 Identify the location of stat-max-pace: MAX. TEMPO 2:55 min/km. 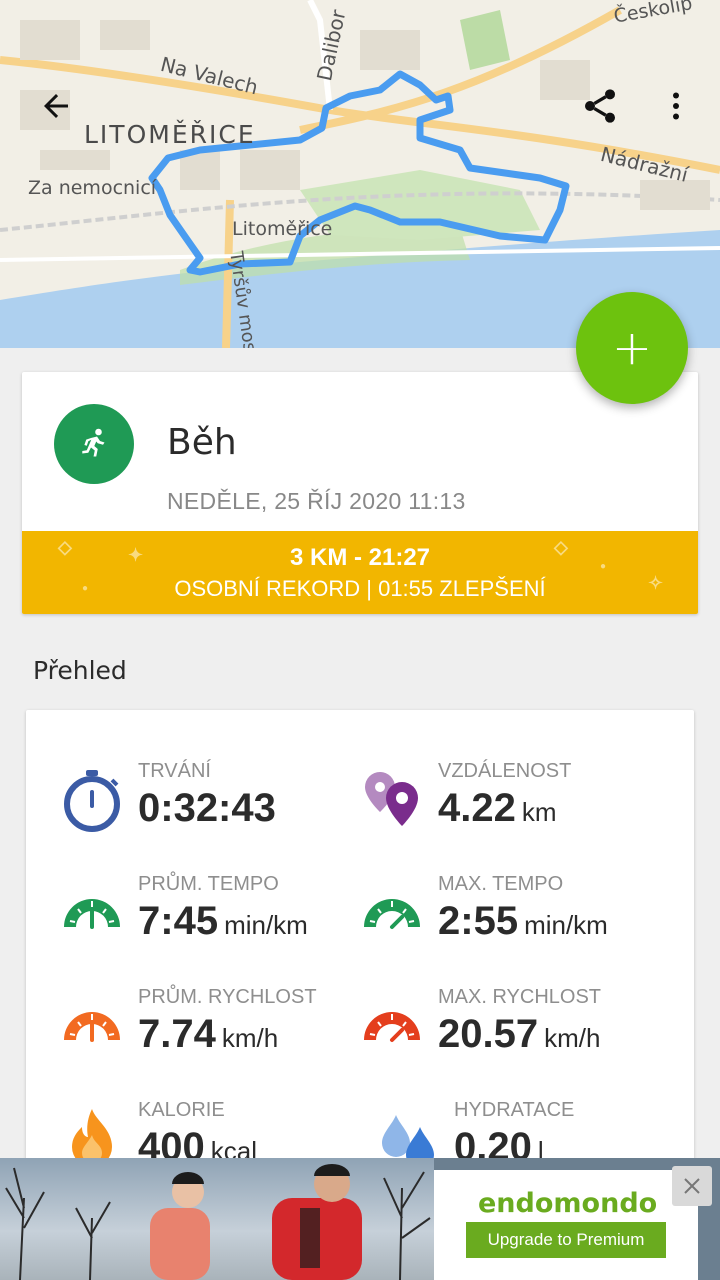
(520, 923).